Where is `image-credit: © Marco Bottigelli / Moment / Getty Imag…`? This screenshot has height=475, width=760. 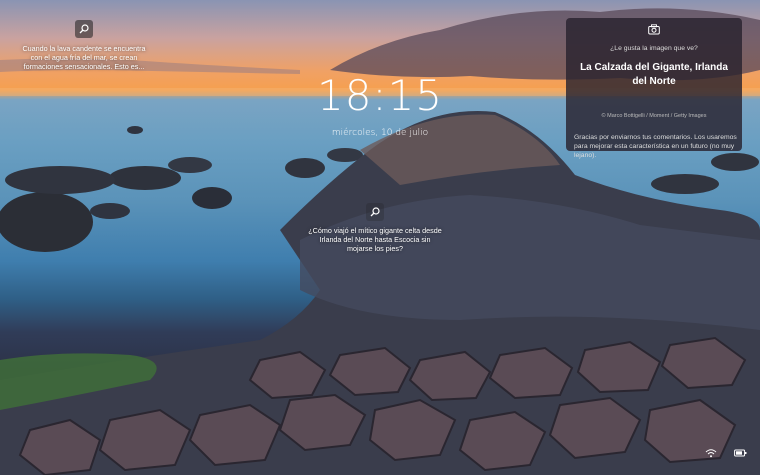
image-credit: © Marco Bottigelli / Moment / Getty Imag… is located at coordinates (654, 116).